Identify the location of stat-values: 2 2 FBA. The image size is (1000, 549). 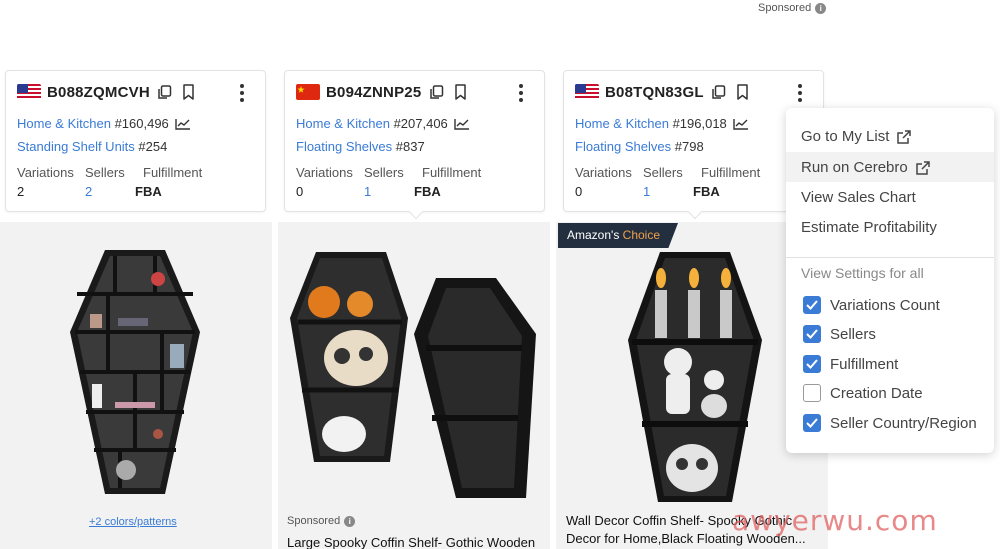
(89, 191).